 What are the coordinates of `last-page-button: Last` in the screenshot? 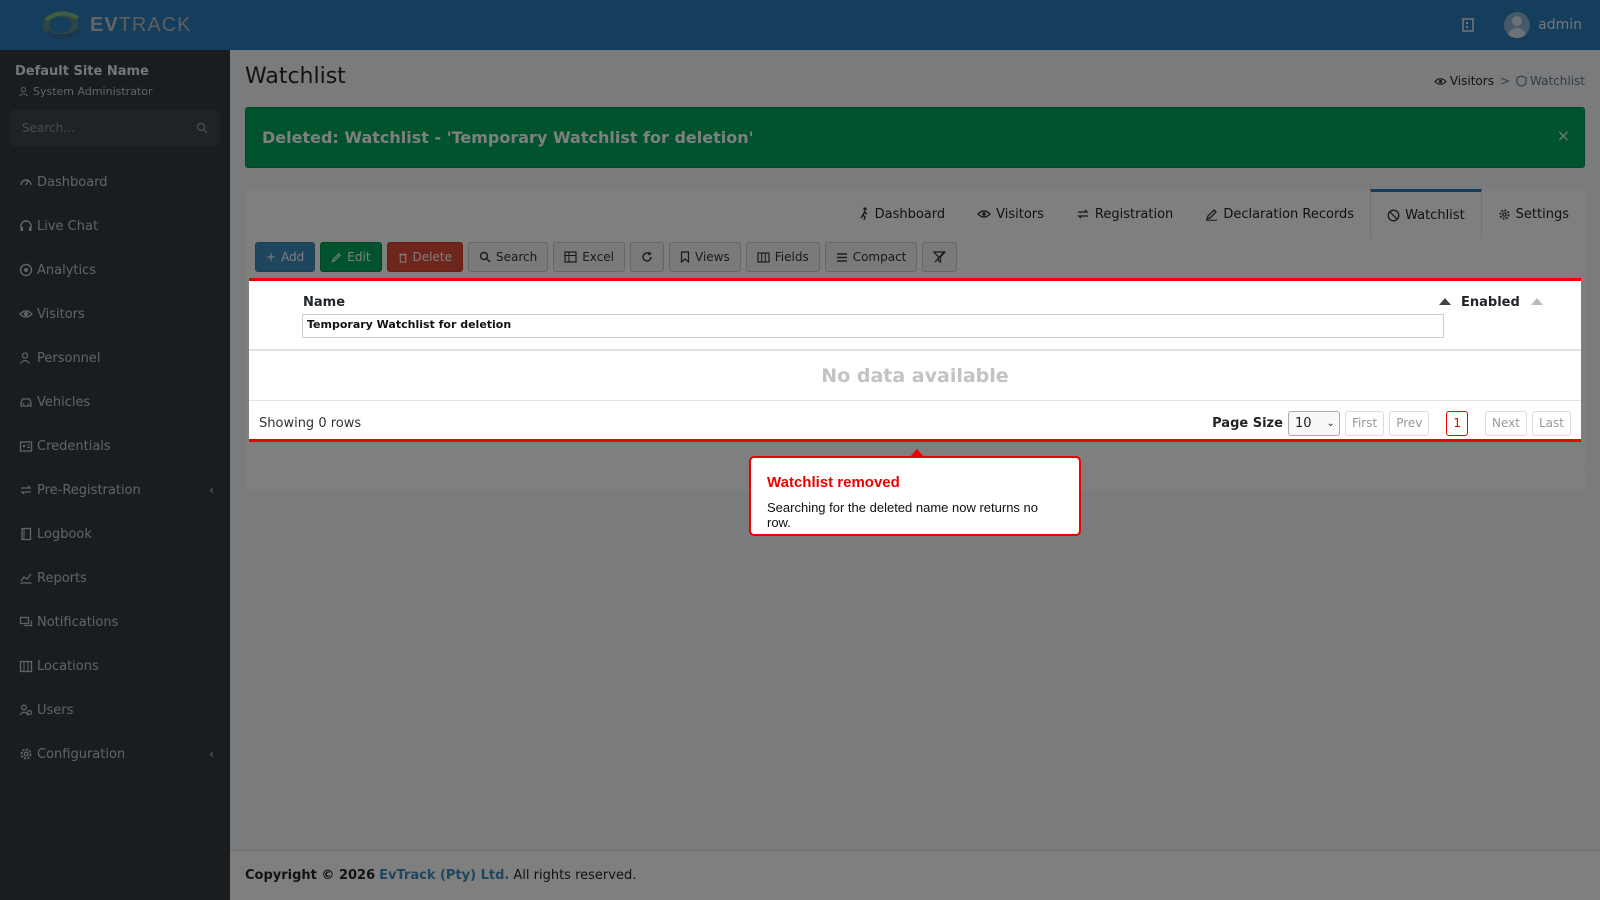 It's located at (1551, 423).